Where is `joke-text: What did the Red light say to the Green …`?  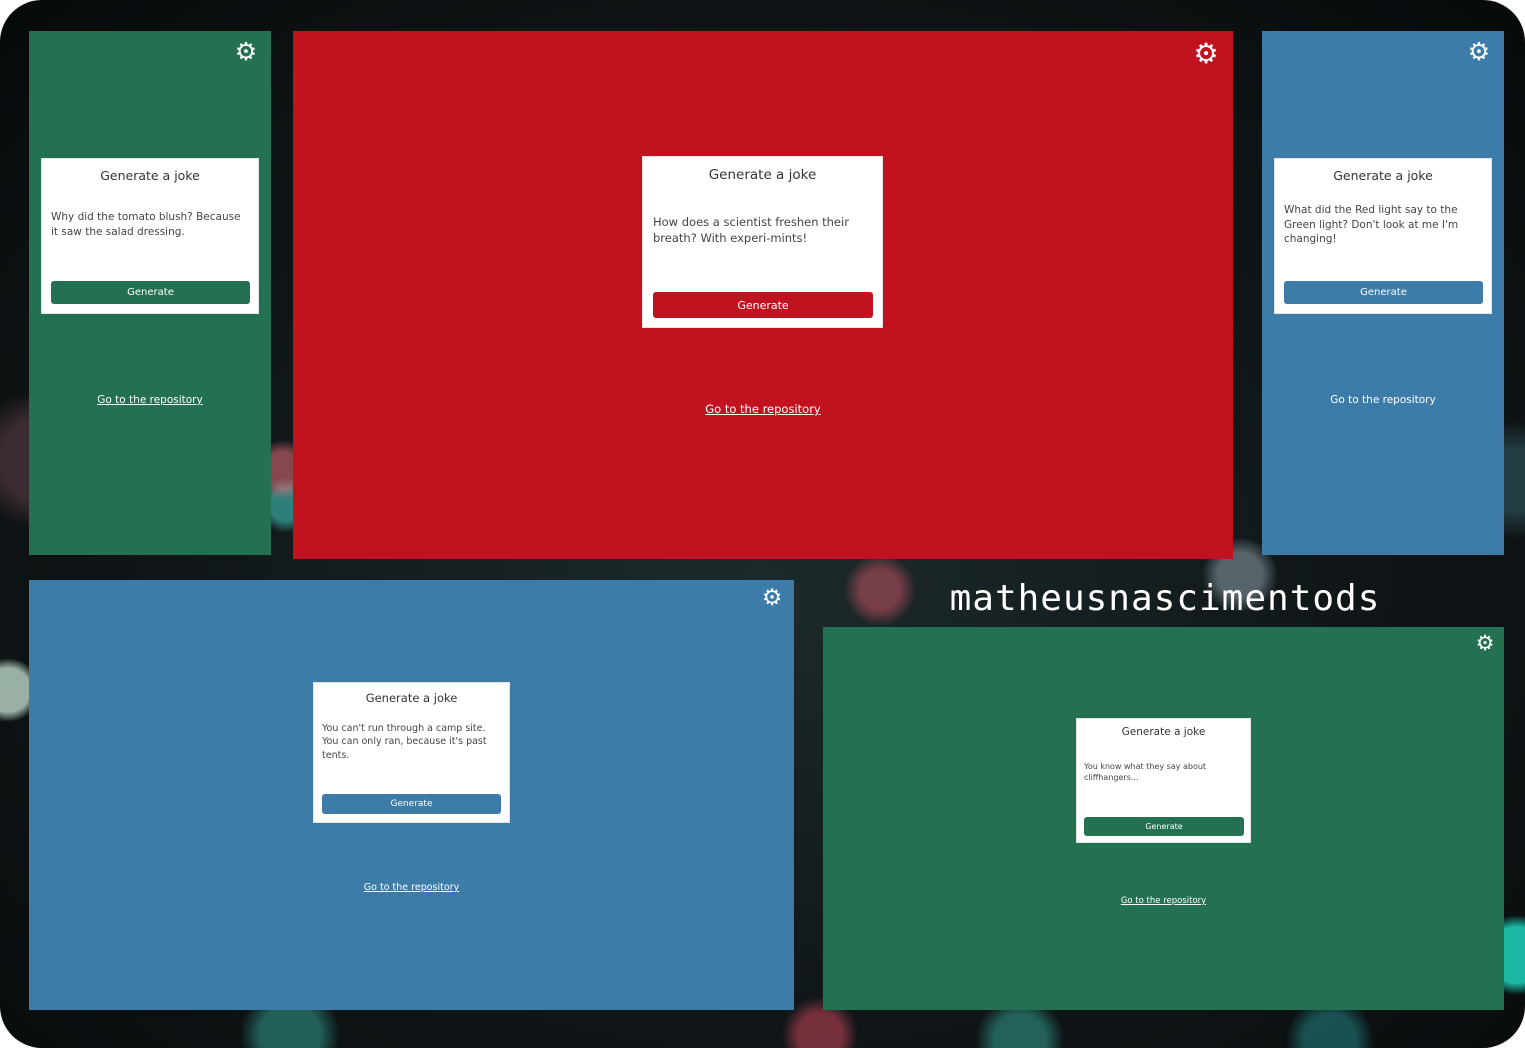
joke-text: What did the Red light say to the Green … is located at coordinates (1371, 225).